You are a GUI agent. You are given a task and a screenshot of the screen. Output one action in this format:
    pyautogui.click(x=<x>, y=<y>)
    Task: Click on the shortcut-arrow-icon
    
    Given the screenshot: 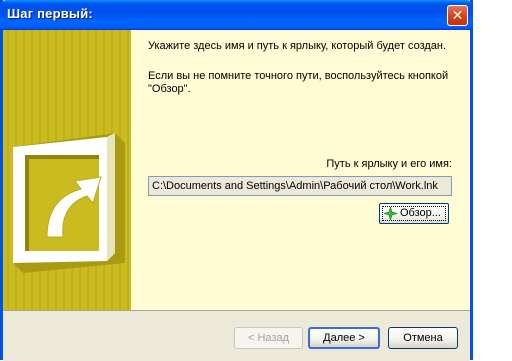 What is the action you would take?
    pyautogui.click(x=67, y=200)
    